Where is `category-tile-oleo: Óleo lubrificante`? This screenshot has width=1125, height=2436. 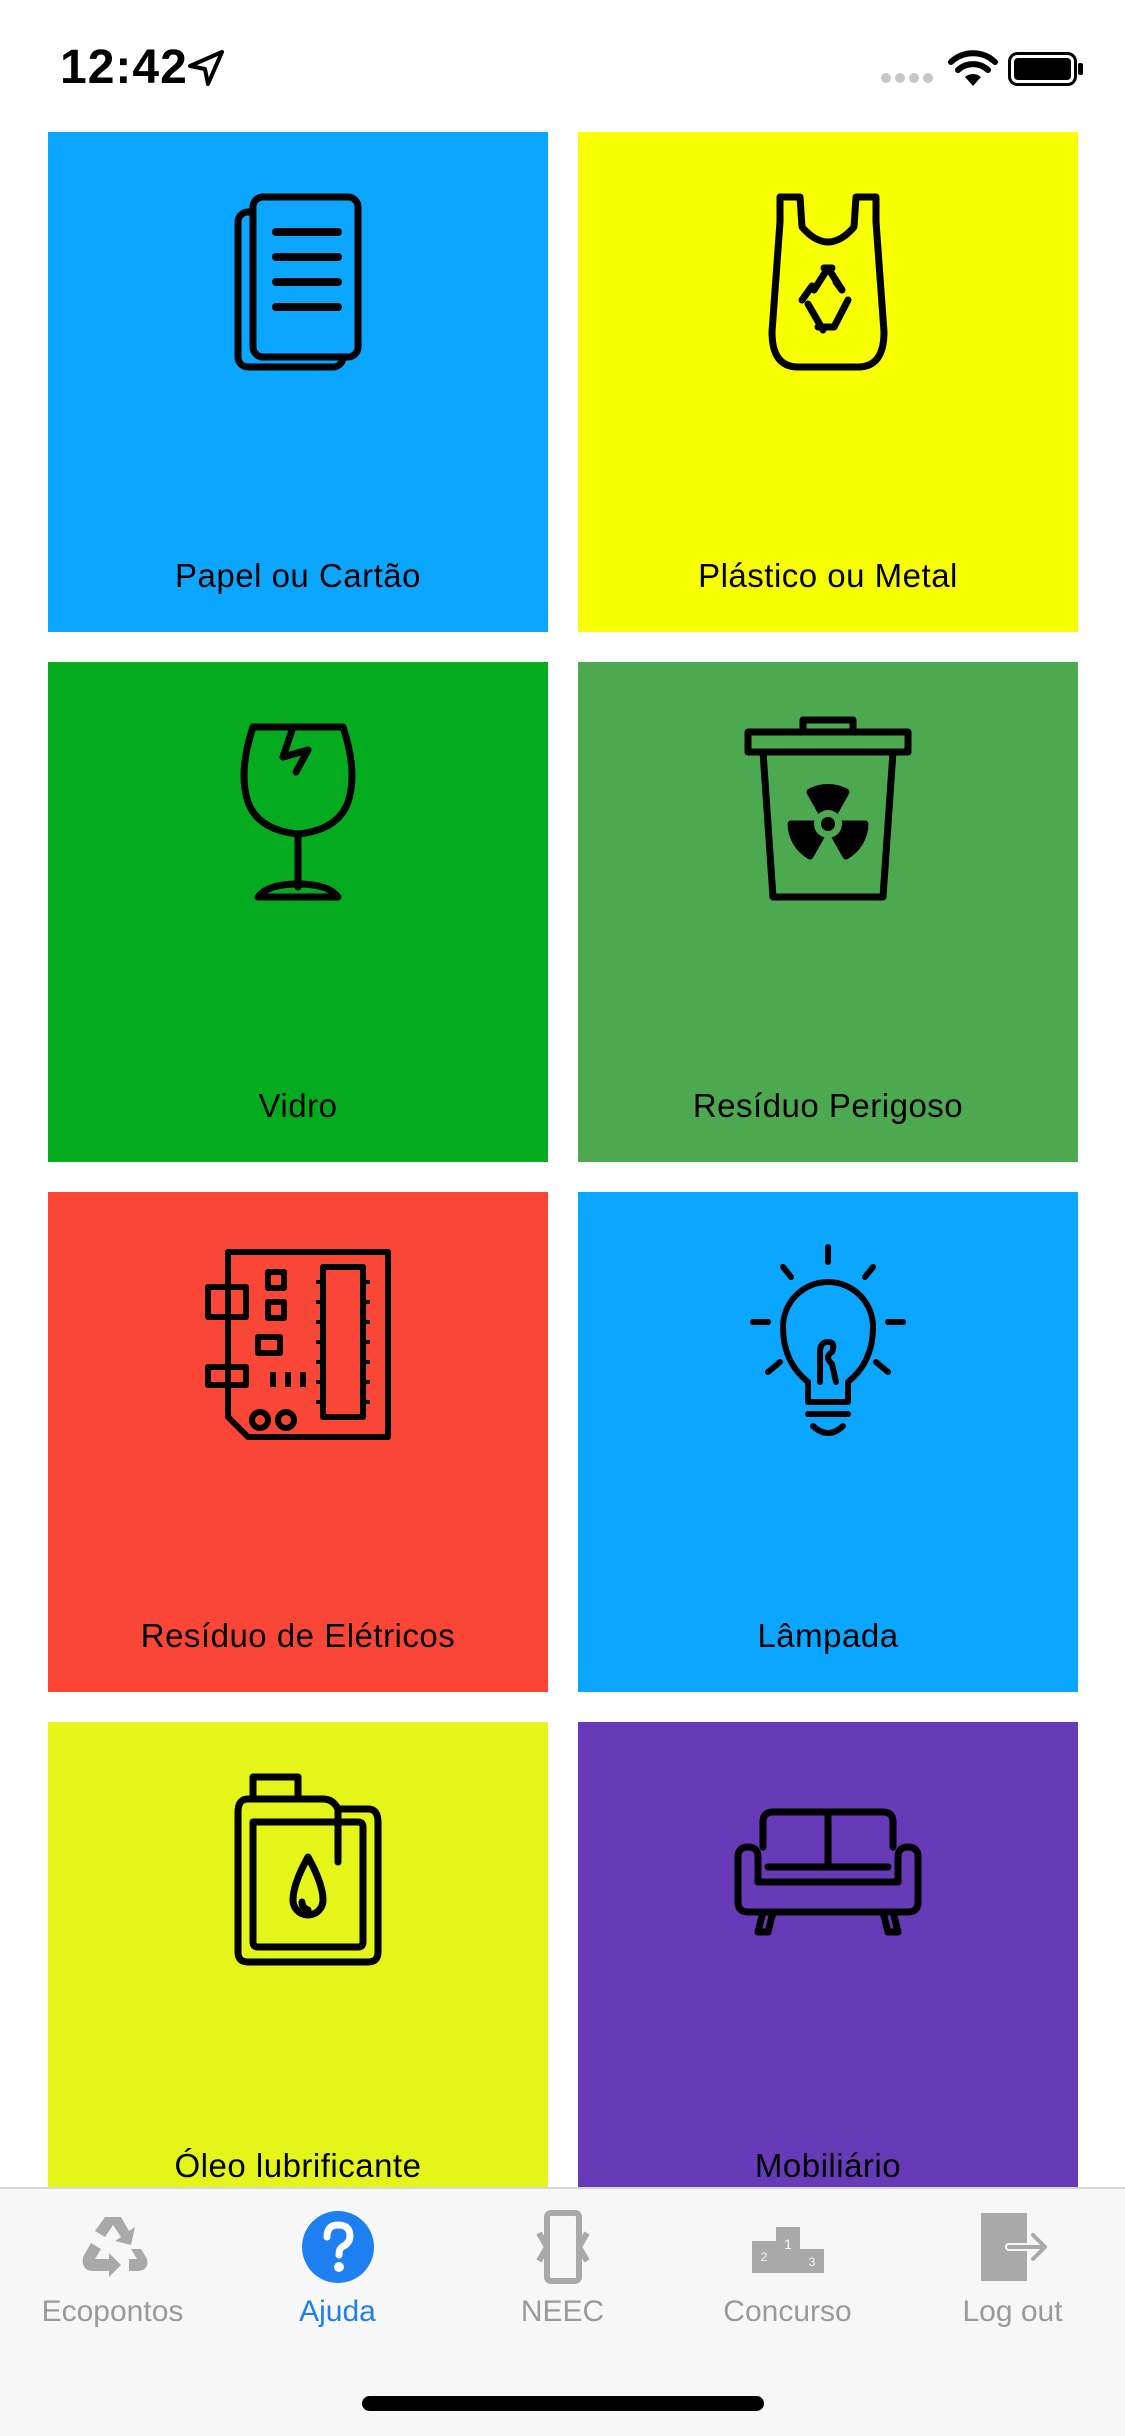
category-tile-oleo: Óleo lubrificante is located at coordinates (298, 1954).